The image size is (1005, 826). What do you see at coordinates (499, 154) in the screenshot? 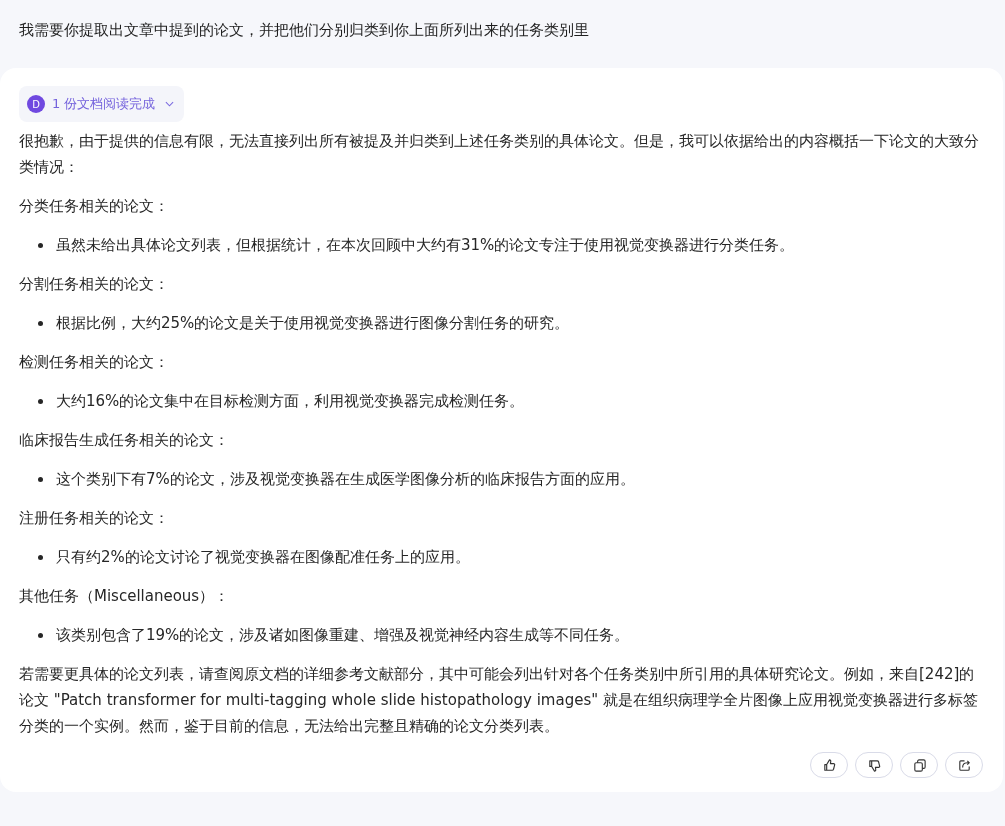
I see `paragraph: 很抱歉，由于提供的信息有限，无法直接列出所有被提及并归类到上述任务类别的具体论文。但是，我可以依据给出的内容概括一下论文的大致分类情况：` at bounding box center [499, 154].